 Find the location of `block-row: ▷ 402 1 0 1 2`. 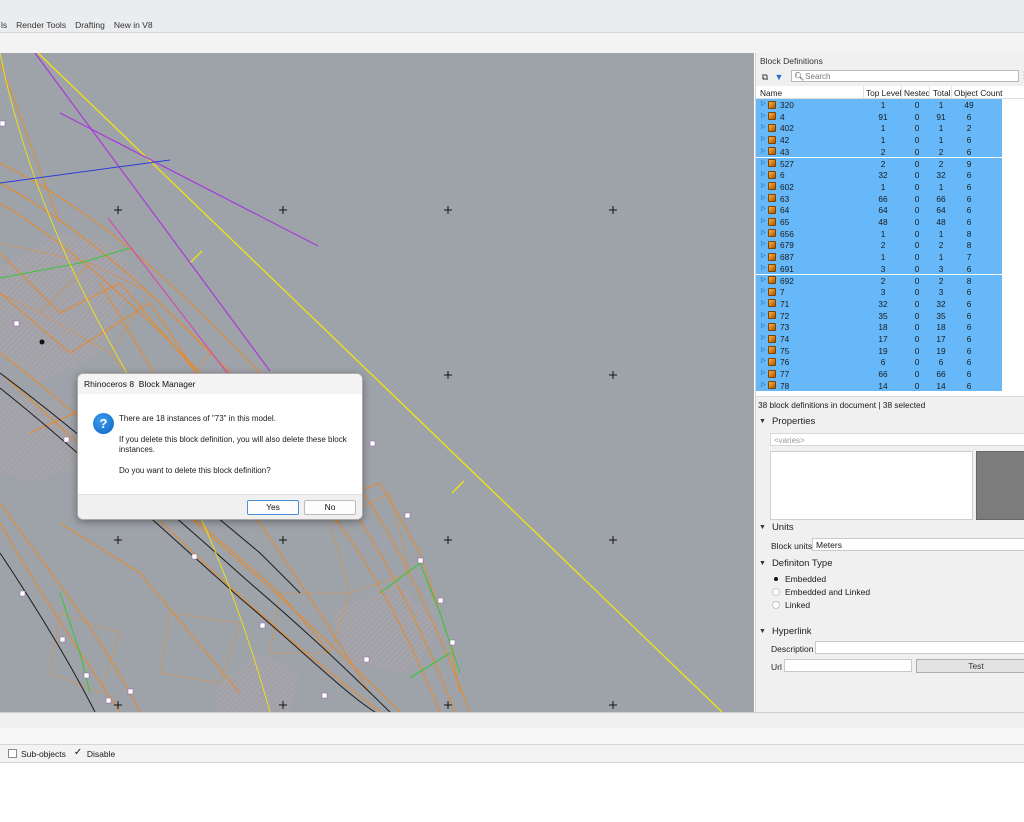

block-row: ▷ 402 1 0 1 2 is located at coordinates (890, 128).